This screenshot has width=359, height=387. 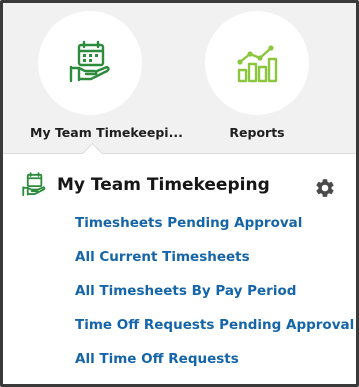 What do you see at coordinates (188, 223) in the screenshot?
I see `link-timesheets-pending-approval: Timesheets Pending Approval` at bounding box center [188, 223].